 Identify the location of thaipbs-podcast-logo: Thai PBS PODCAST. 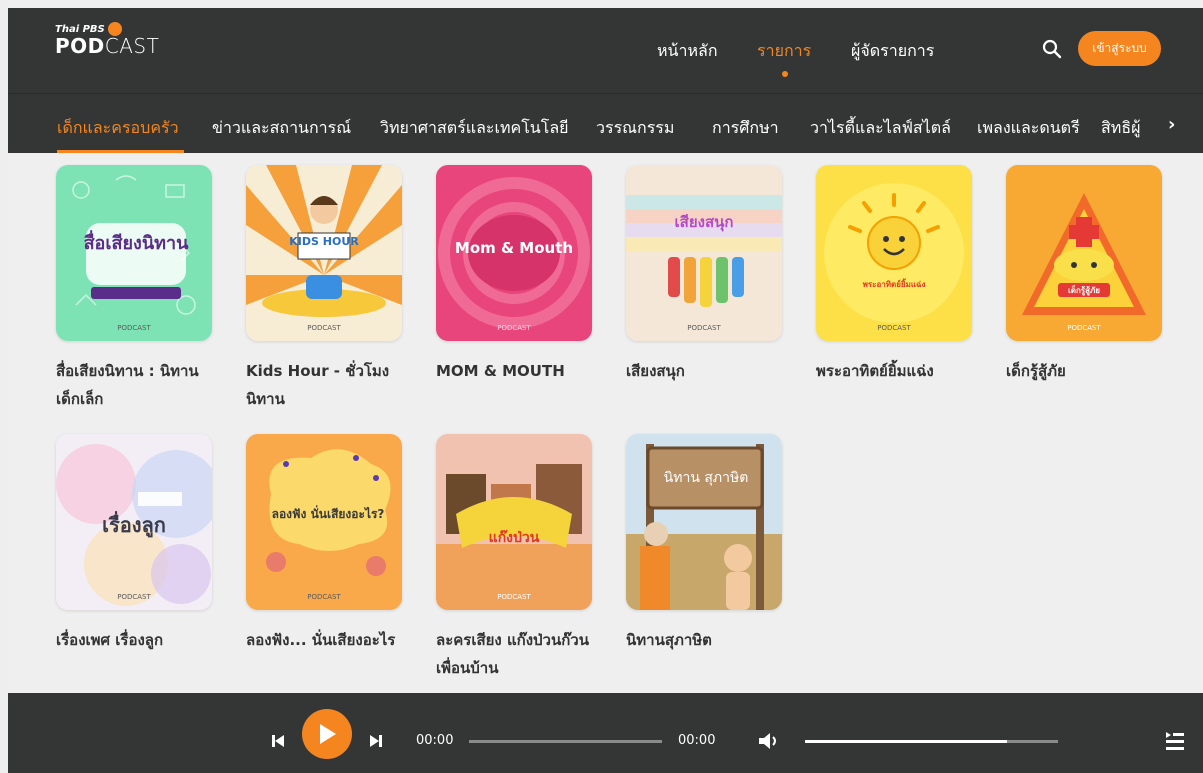
(107, 40).